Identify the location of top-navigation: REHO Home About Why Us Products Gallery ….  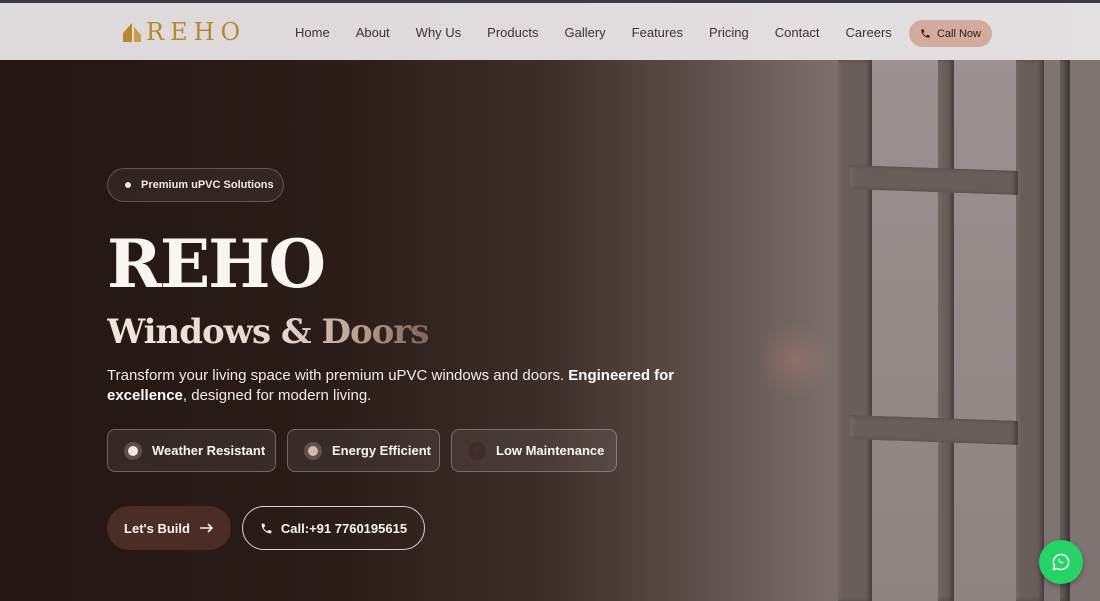
(550, 30).